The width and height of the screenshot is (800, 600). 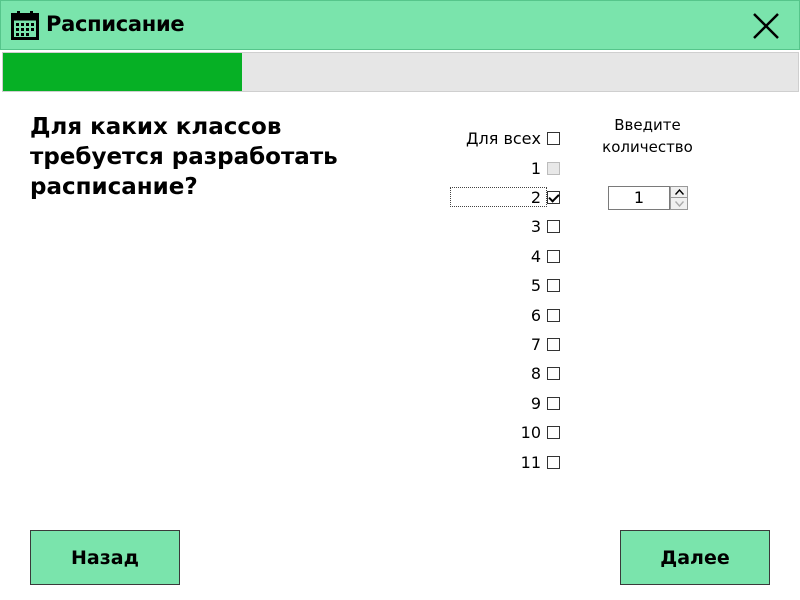 I want to click on progress-fill, so click(x=122, y=72).